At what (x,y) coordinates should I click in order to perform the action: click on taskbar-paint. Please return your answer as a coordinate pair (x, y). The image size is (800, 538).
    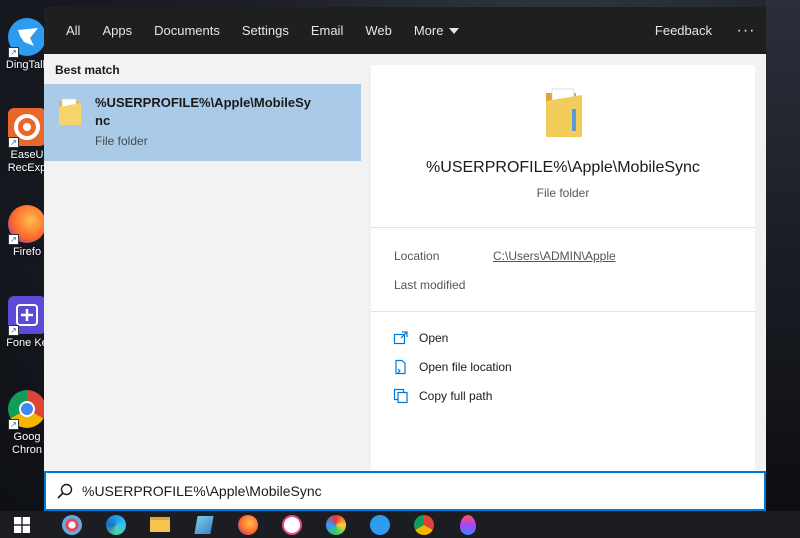
    Looking at the image, I should click on (72, 524).